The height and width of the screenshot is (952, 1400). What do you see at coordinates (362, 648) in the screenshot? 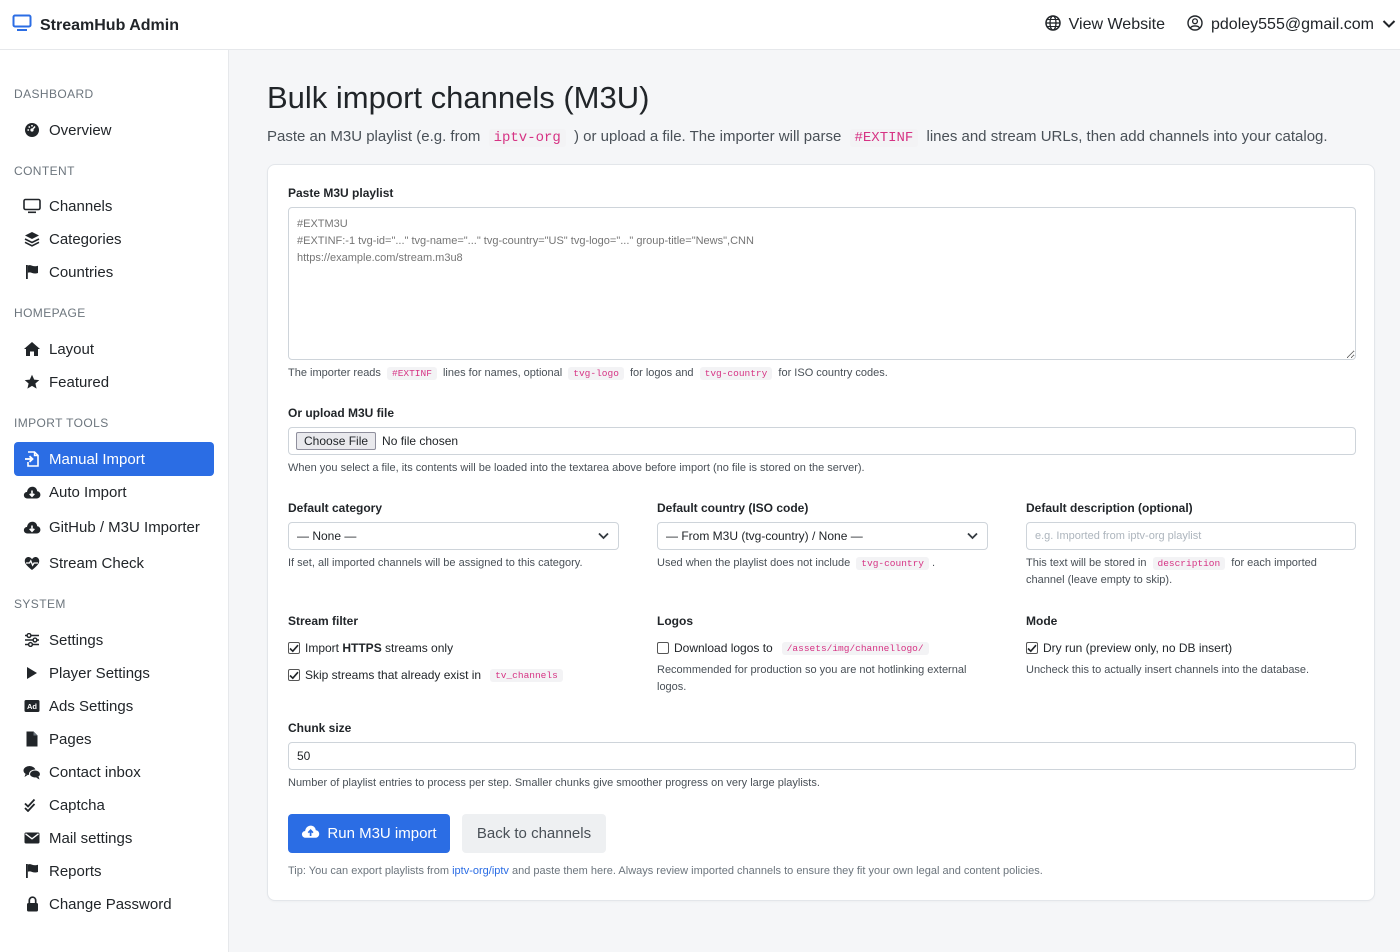
I see `checkbox-label-bold: HTTPS` at bounding box center [362, 648].